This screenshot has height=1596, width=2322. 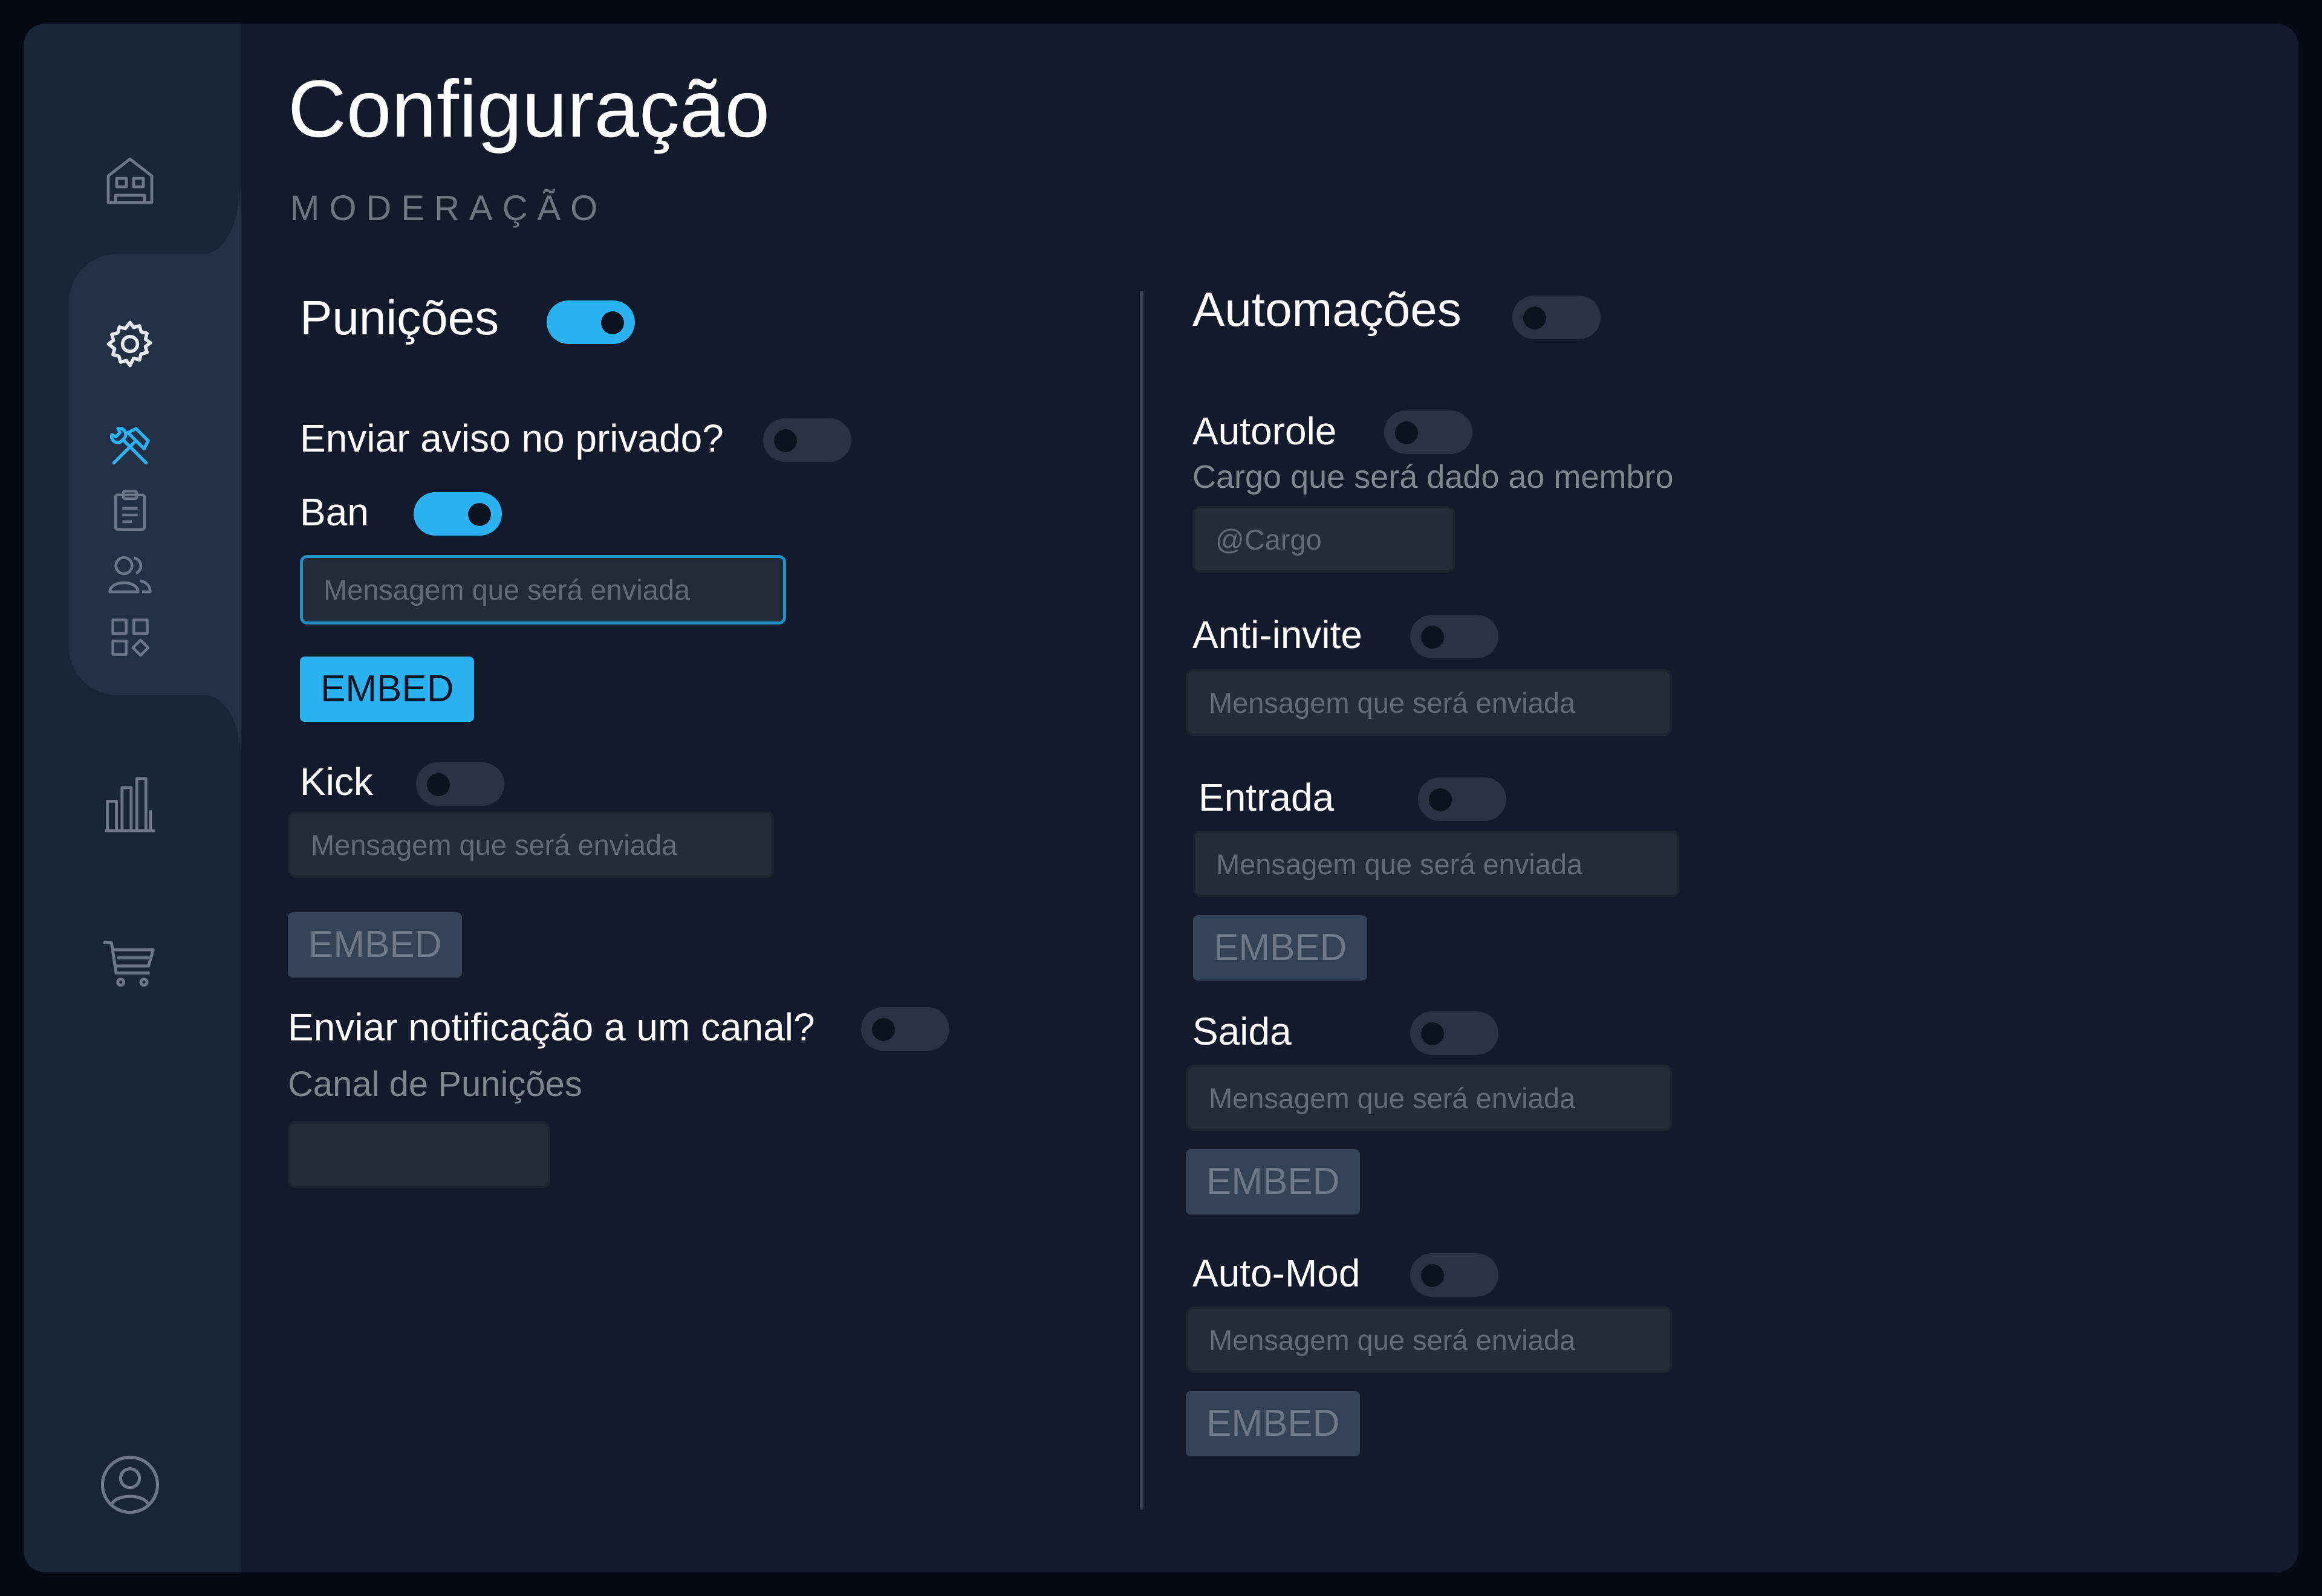 What do you see at coordinates (1273, 1182) in the screenshot?
I see `saida-embed-button: EMBED` at bounding box center [1273, 1182].